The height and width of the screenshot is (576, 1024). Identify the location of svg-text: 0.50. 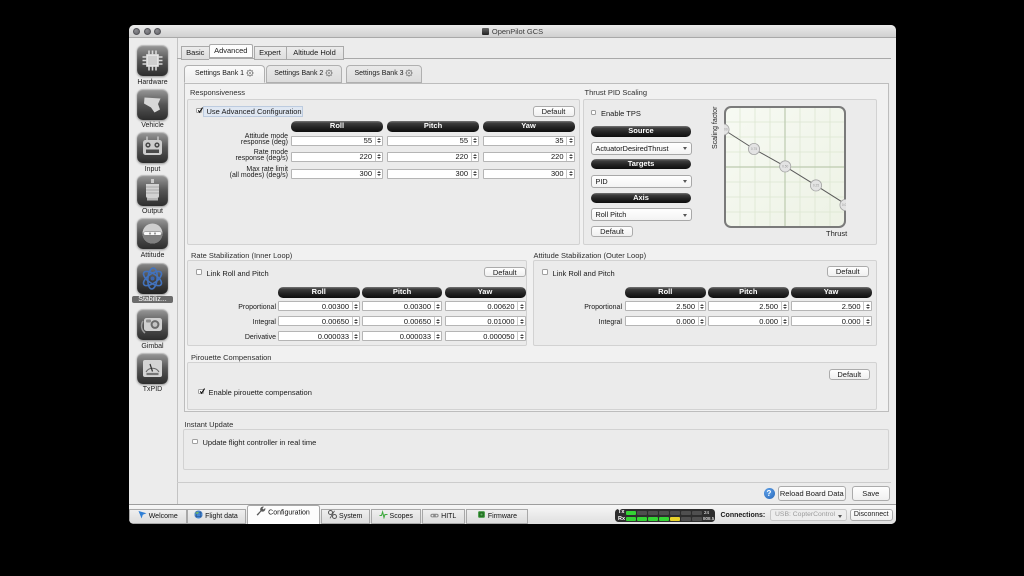
(785, 166).